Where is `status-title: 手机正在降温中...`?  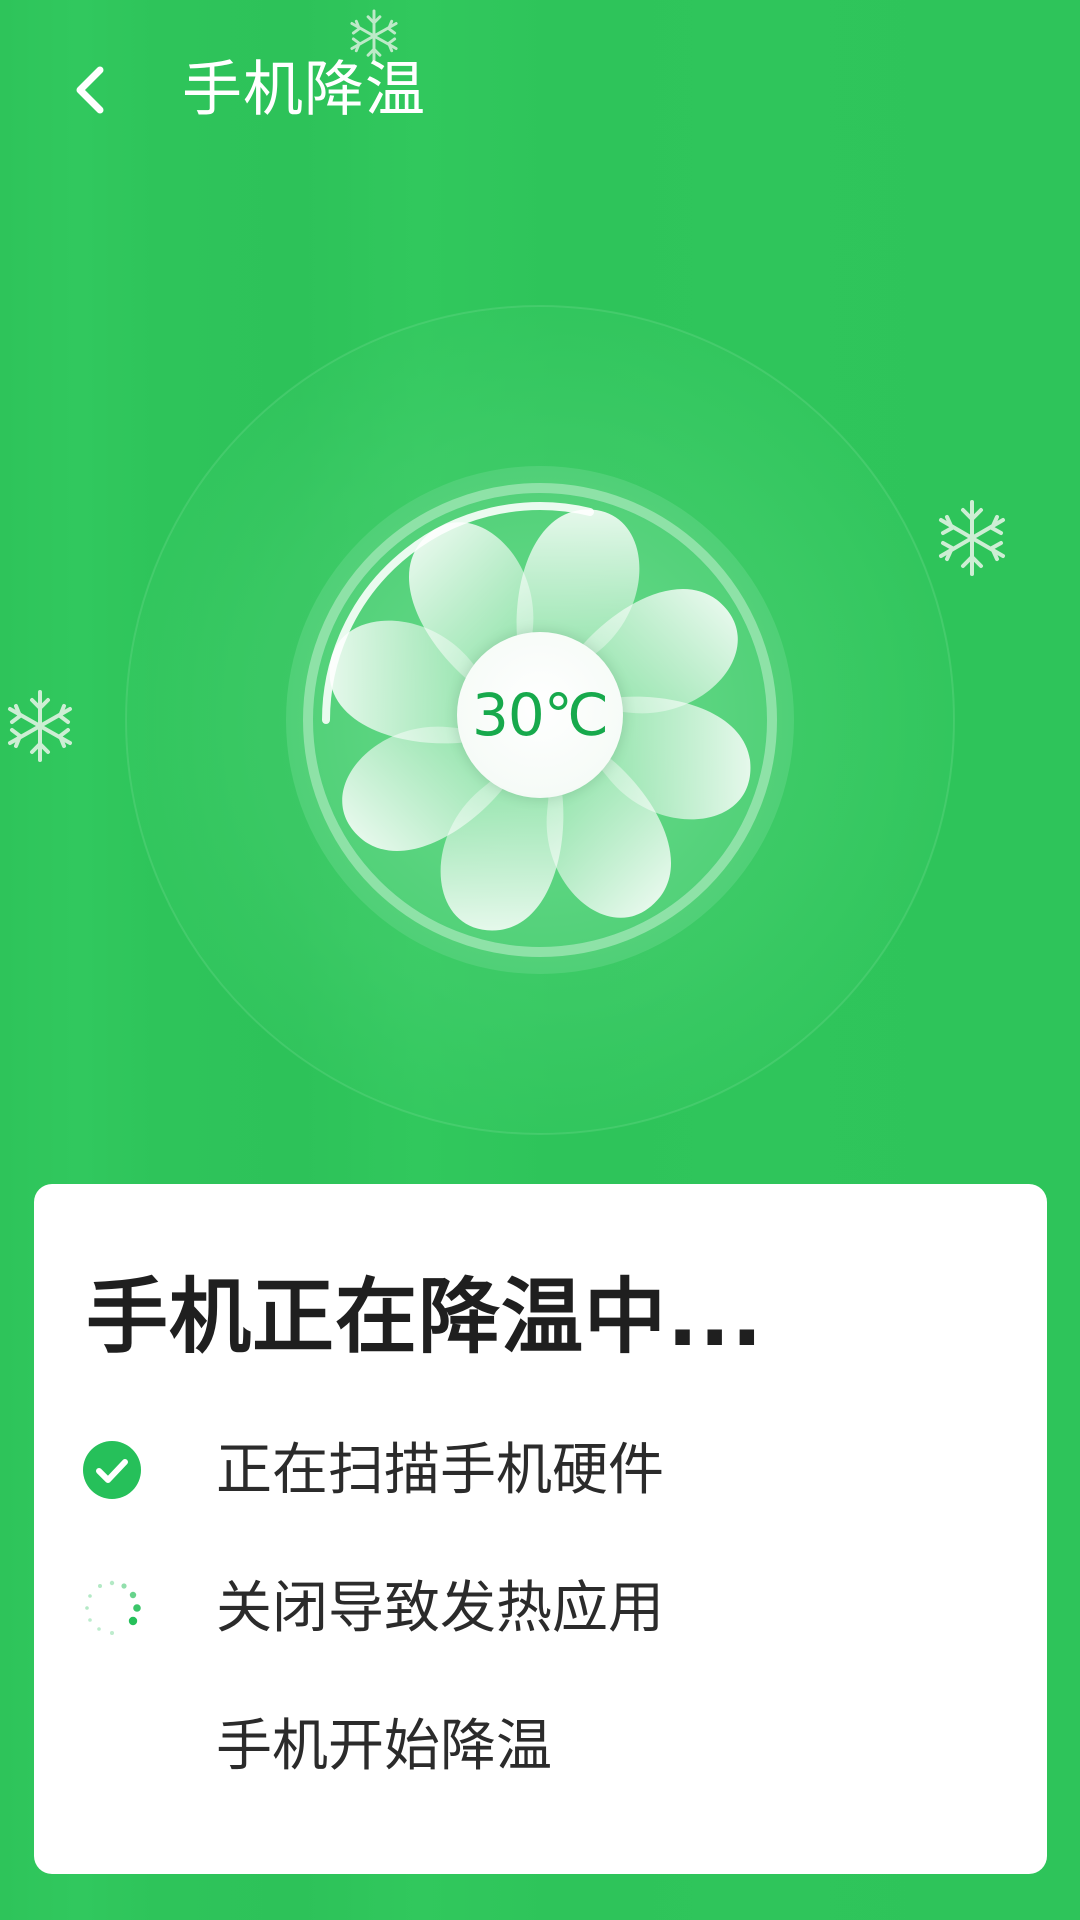 status-title: 手机正在降温中... is located at coordinates (425, 1317).